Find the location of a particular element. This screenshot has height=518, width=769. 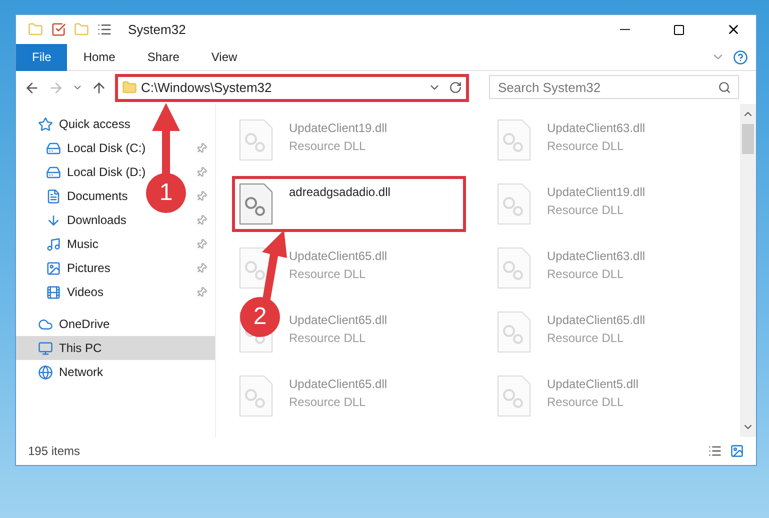

scroll-thumb is located at coordinates (748, 139).